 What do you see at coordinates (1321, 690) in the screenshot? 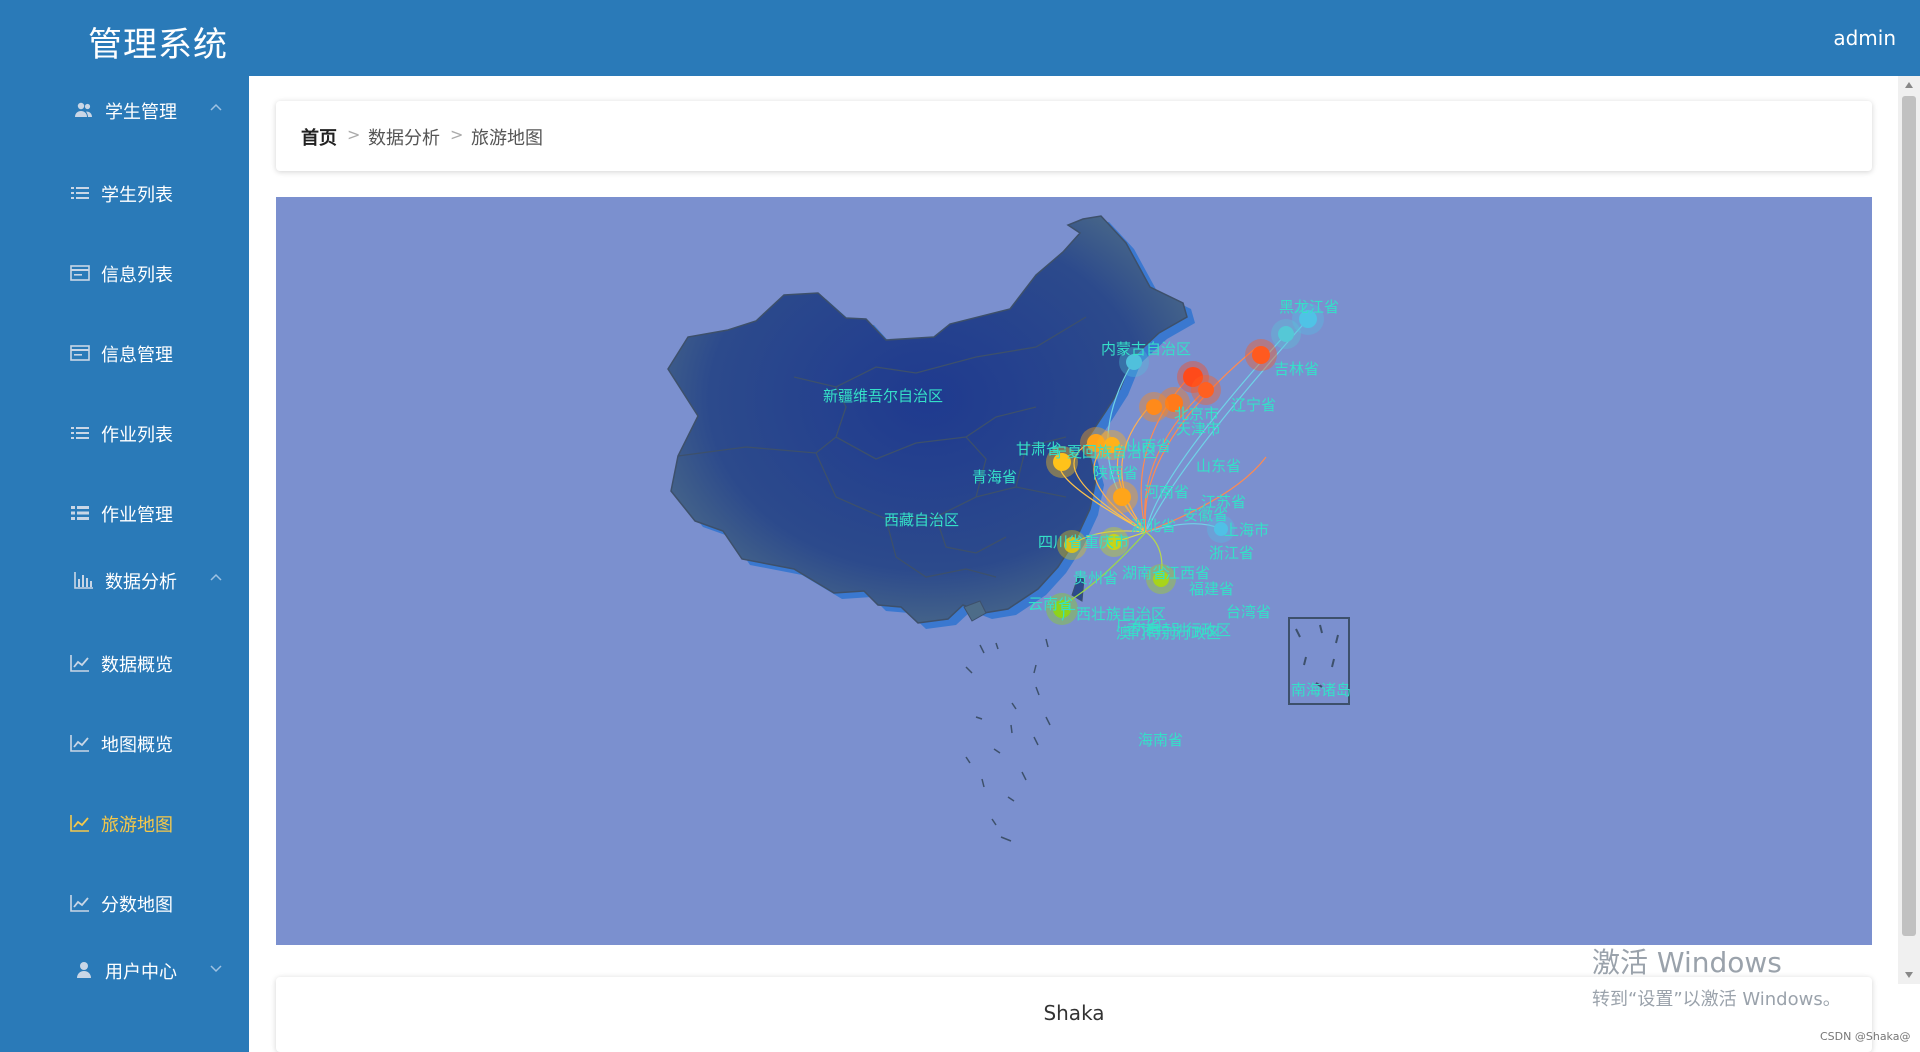
I see `label-nanhai: 南海诸岛` at bounding box center [1321, 690].